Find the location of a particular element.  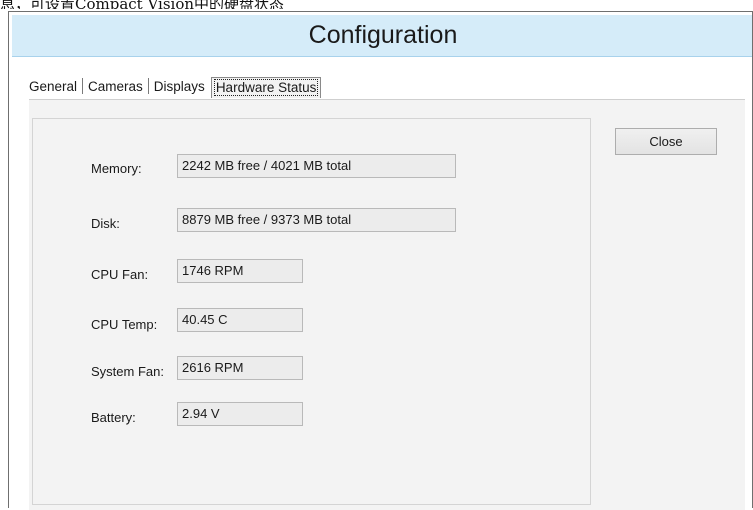

window-title: Configuration is located at coordinates (383, 35).